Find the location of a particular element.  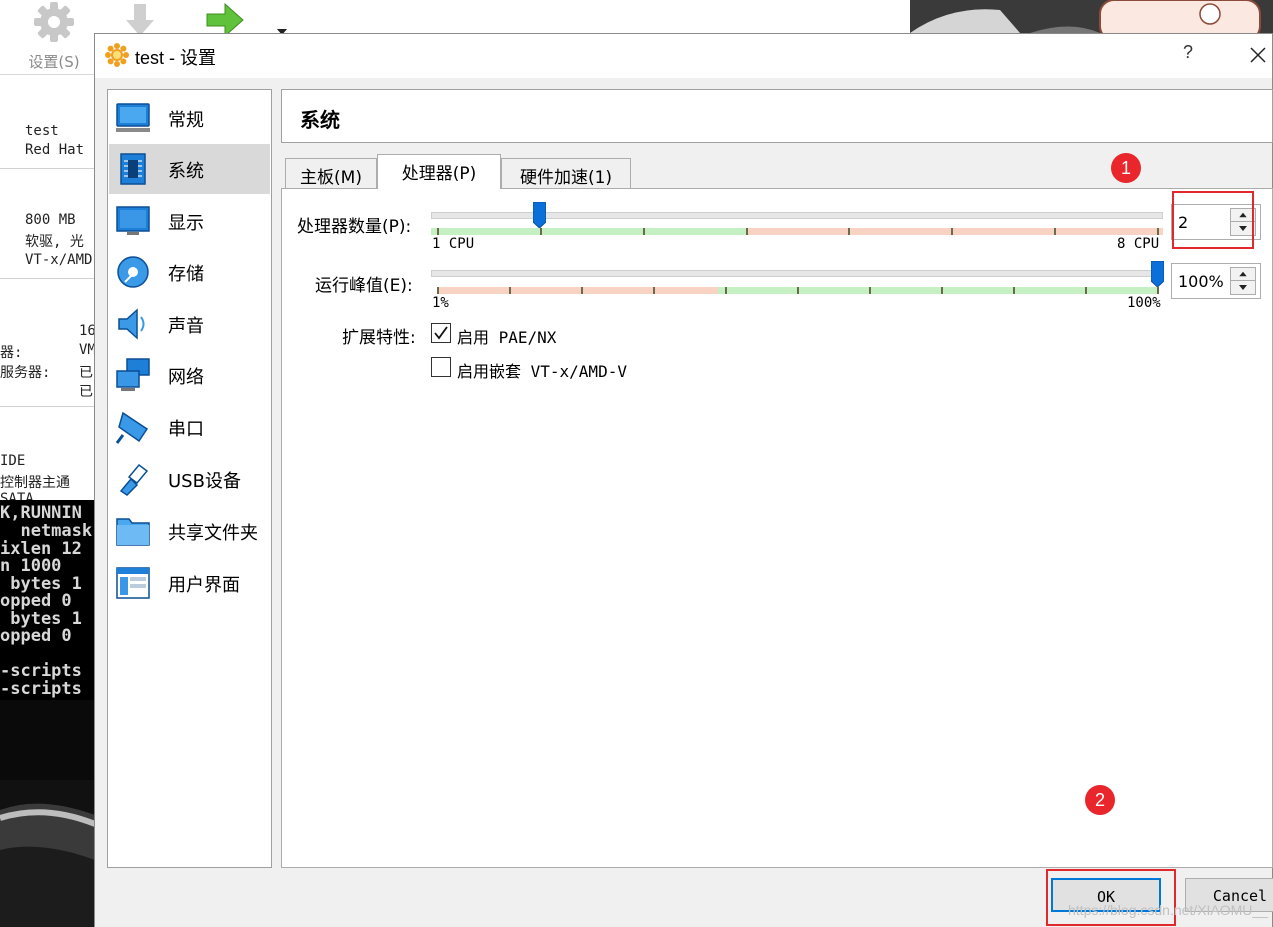

console-line: n 1000 is located at coordinates (31, 566).